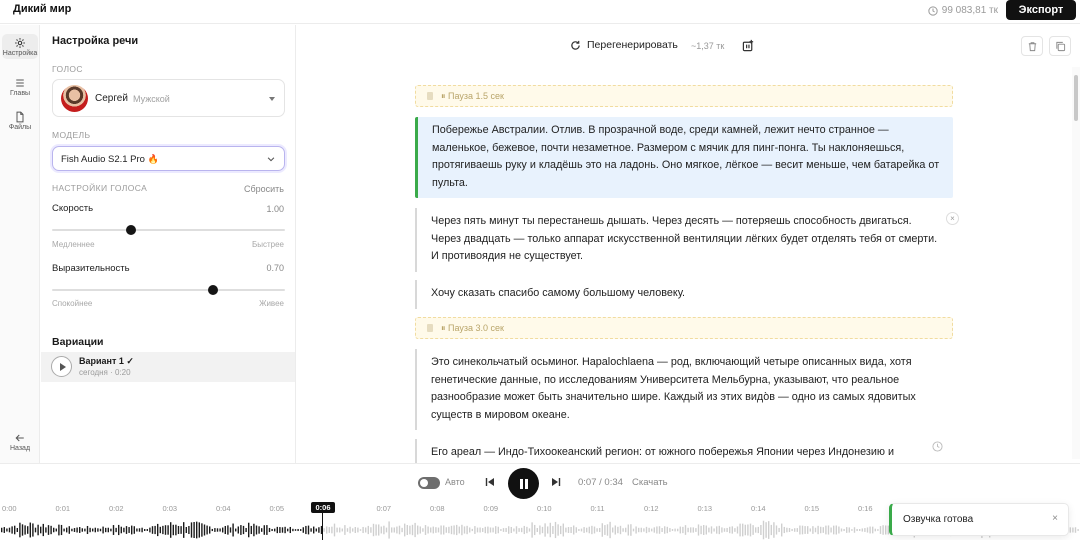 This screenshot has height=540, width=1080. What do you see at coordinates (1076, 98) in the screenshot?
I see `scrollbar-thumb` at bounding box center [1076, 98].